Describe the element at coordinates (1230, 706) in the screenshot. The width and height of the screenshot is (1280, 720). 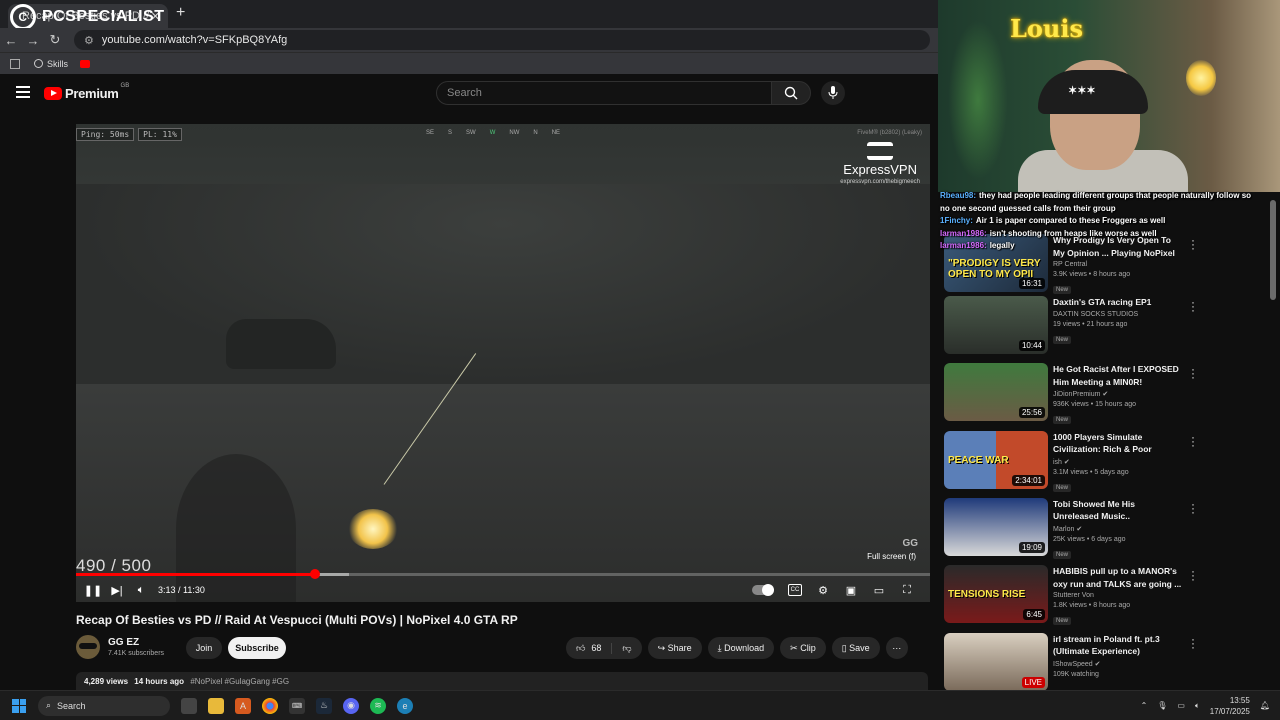
I see `clock: 13:55 17/07/2025` at that location.